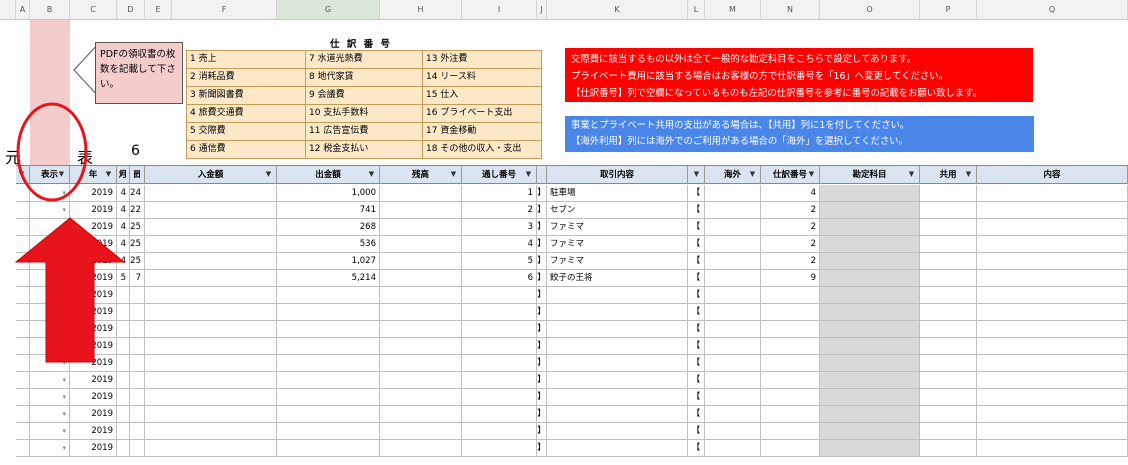 Image resolution: width=1128 pixels, height=465 pixels. What do you see at coordinates (224, 10) in the screenshot?
I see `column-letter-F: F` at bounding box center [224, 10].